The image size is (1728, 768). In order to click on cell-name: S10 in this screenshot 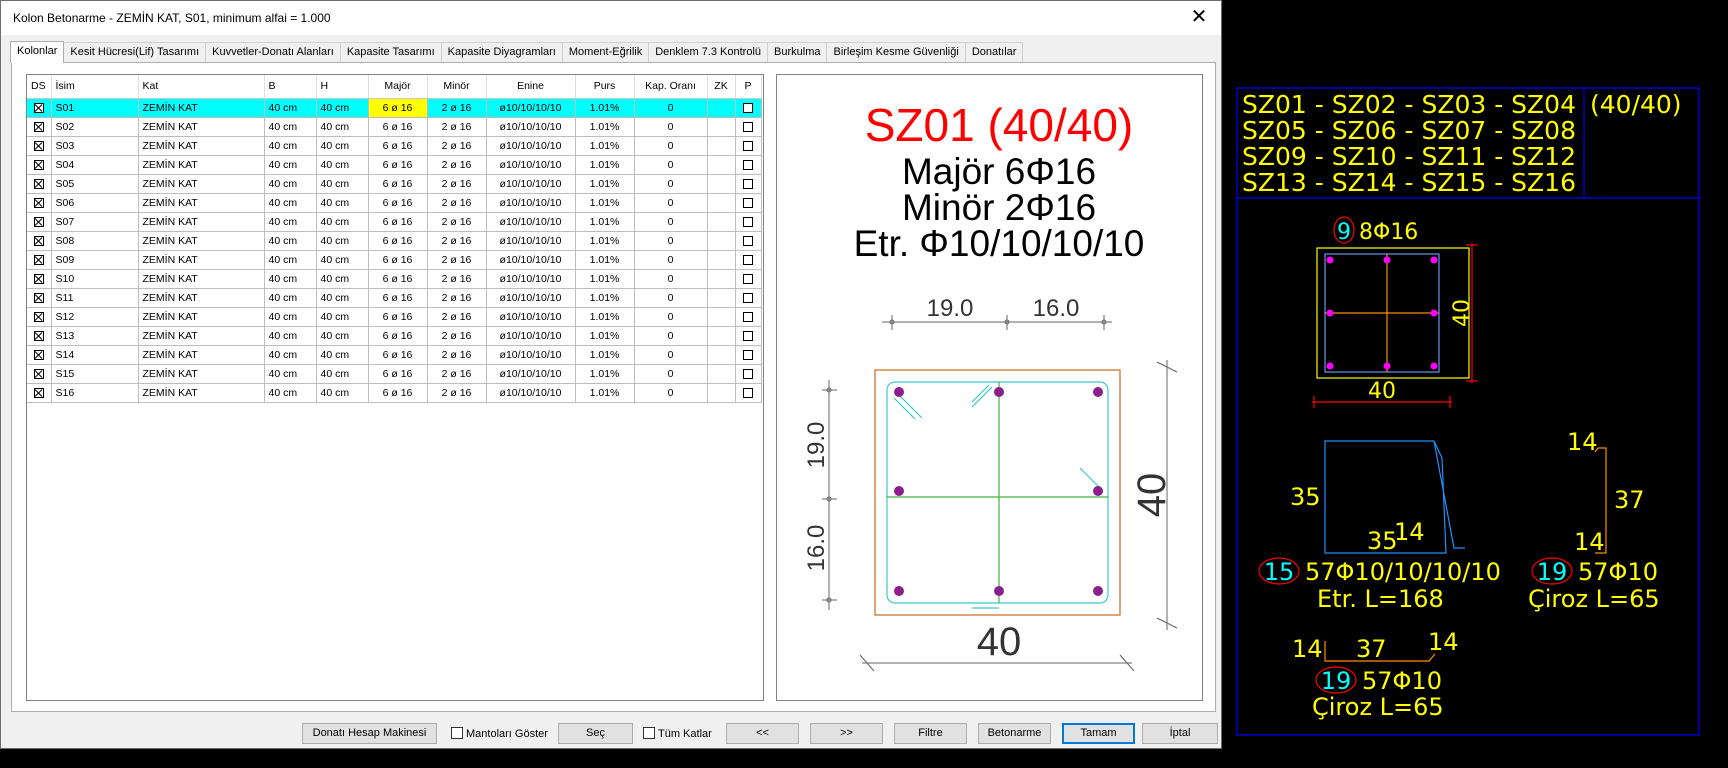, I will do `click(95, 279)`.